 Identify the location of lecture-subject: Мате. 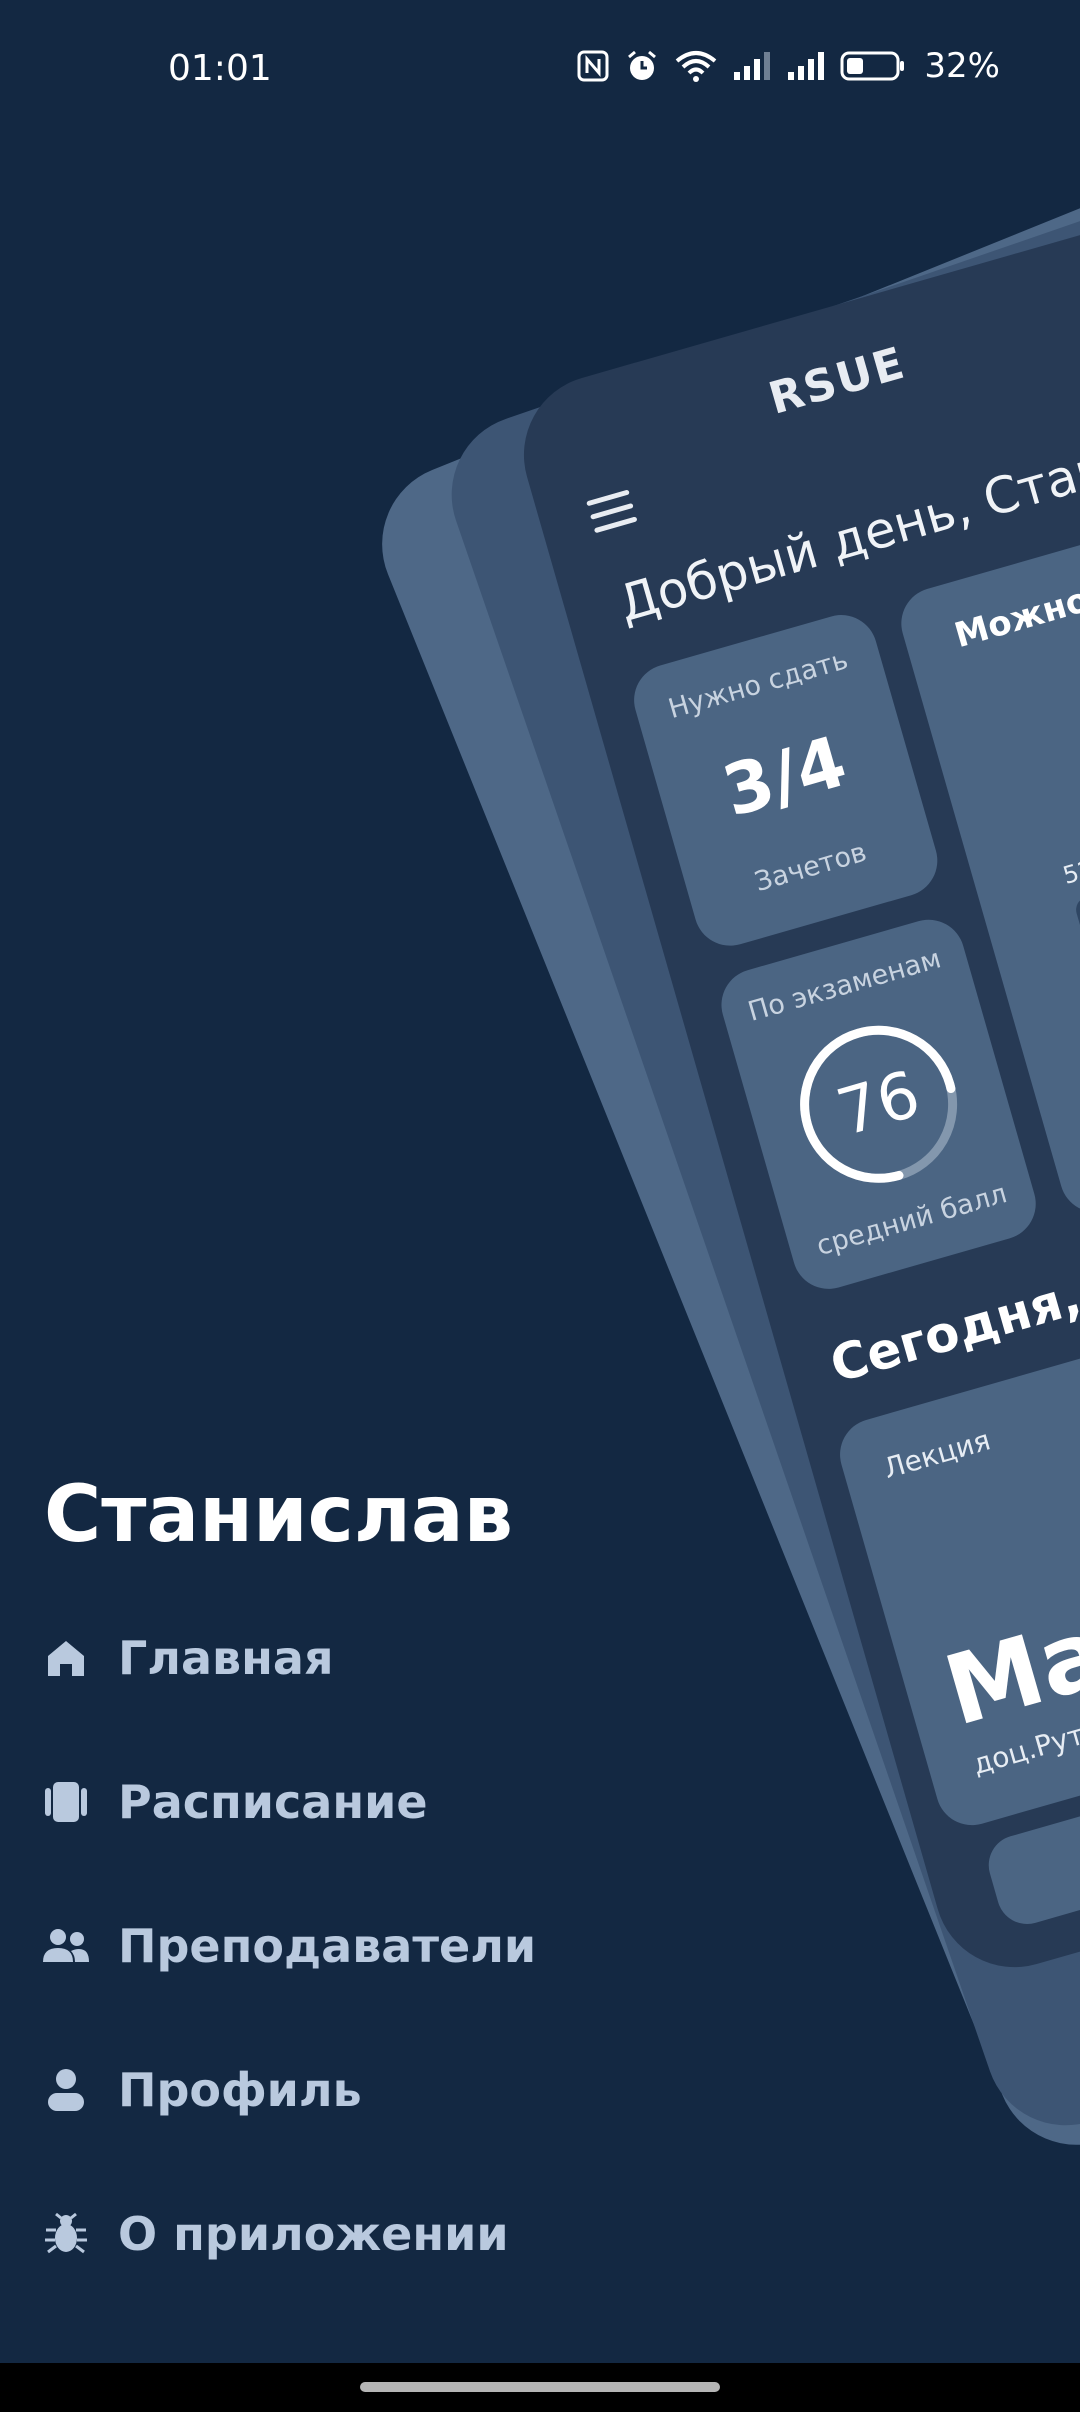
(1006, 1655).